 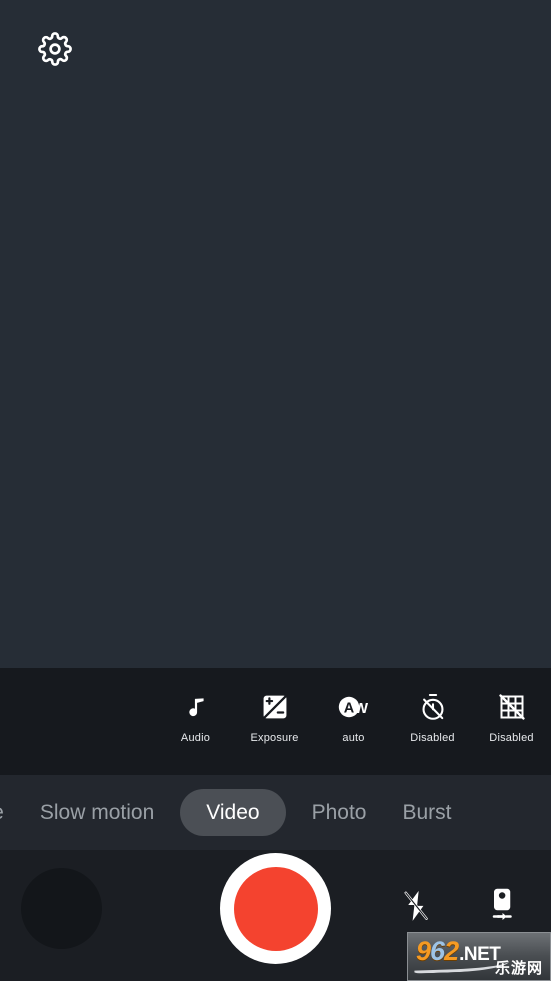 I want to click on toolbar-label-audio: Audio, so click(x=195, y=738).